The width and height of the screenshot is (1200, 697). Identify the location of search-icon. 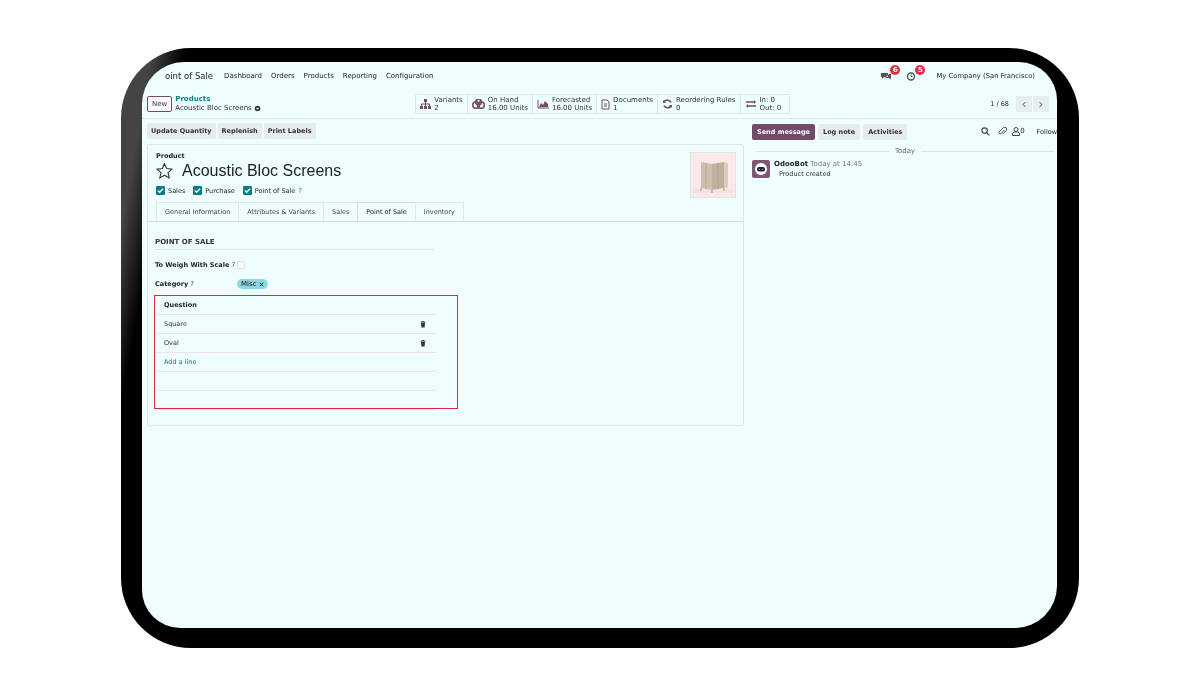
(986, 131).